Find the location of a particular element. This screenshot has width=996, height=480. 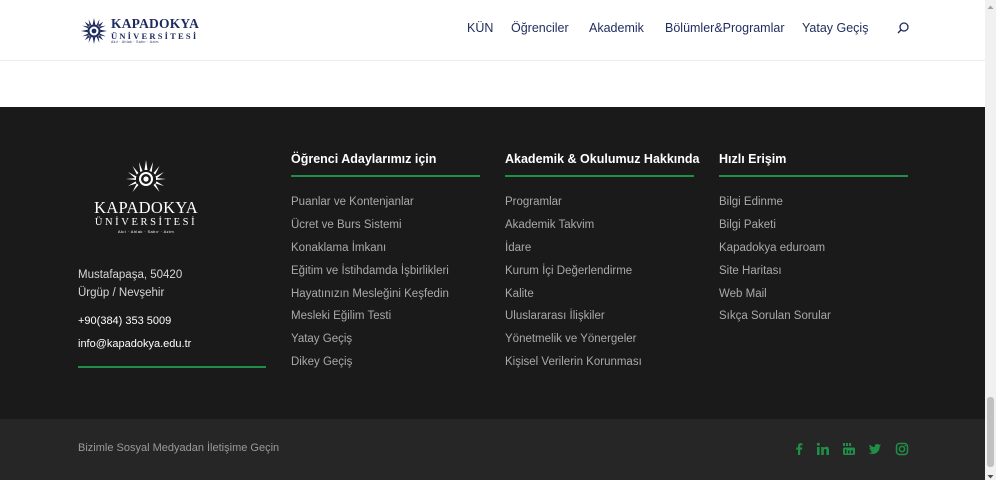

footer-logo-line-1: KAPADOKYA is located at coordinates (146, 207).